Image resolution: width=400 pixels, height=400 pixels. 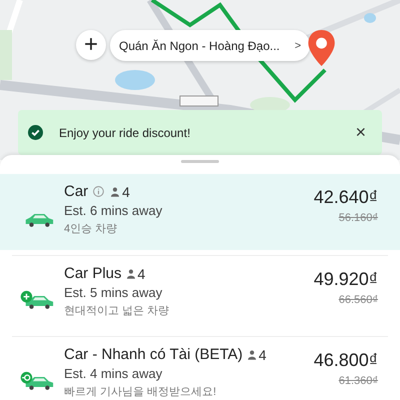 I want to click on ride-description: 현대적이고 넓은 차량, so click(x=117, y=311).